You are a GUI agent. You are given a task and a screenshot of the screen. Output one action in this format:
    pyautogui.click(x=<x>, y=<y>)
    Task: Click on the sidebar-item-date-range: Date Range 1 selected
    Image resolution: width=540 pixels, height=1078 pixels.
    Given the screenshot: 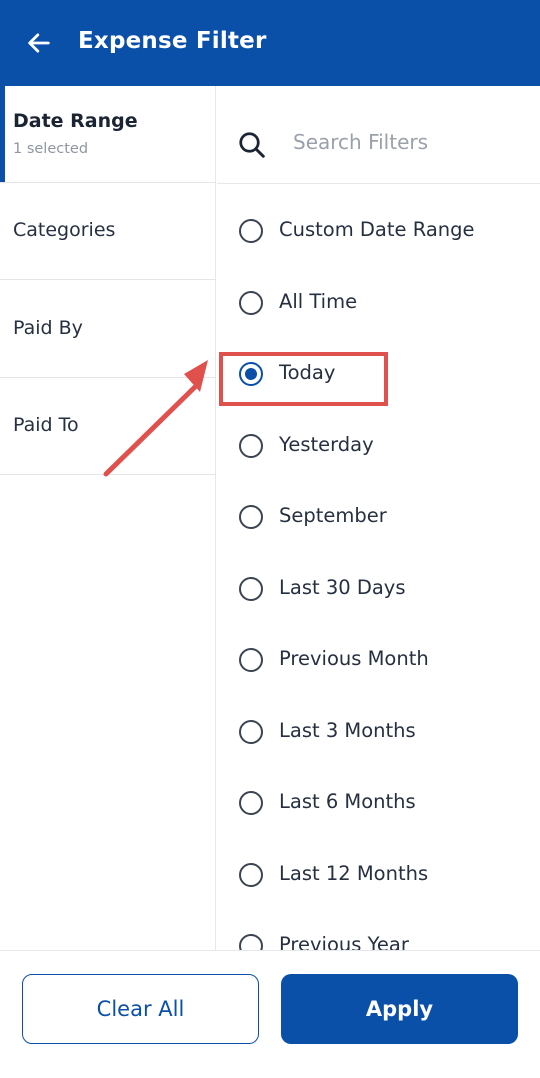 What is the action you would take?
    pyautogui.click(x=108, y=134)
    